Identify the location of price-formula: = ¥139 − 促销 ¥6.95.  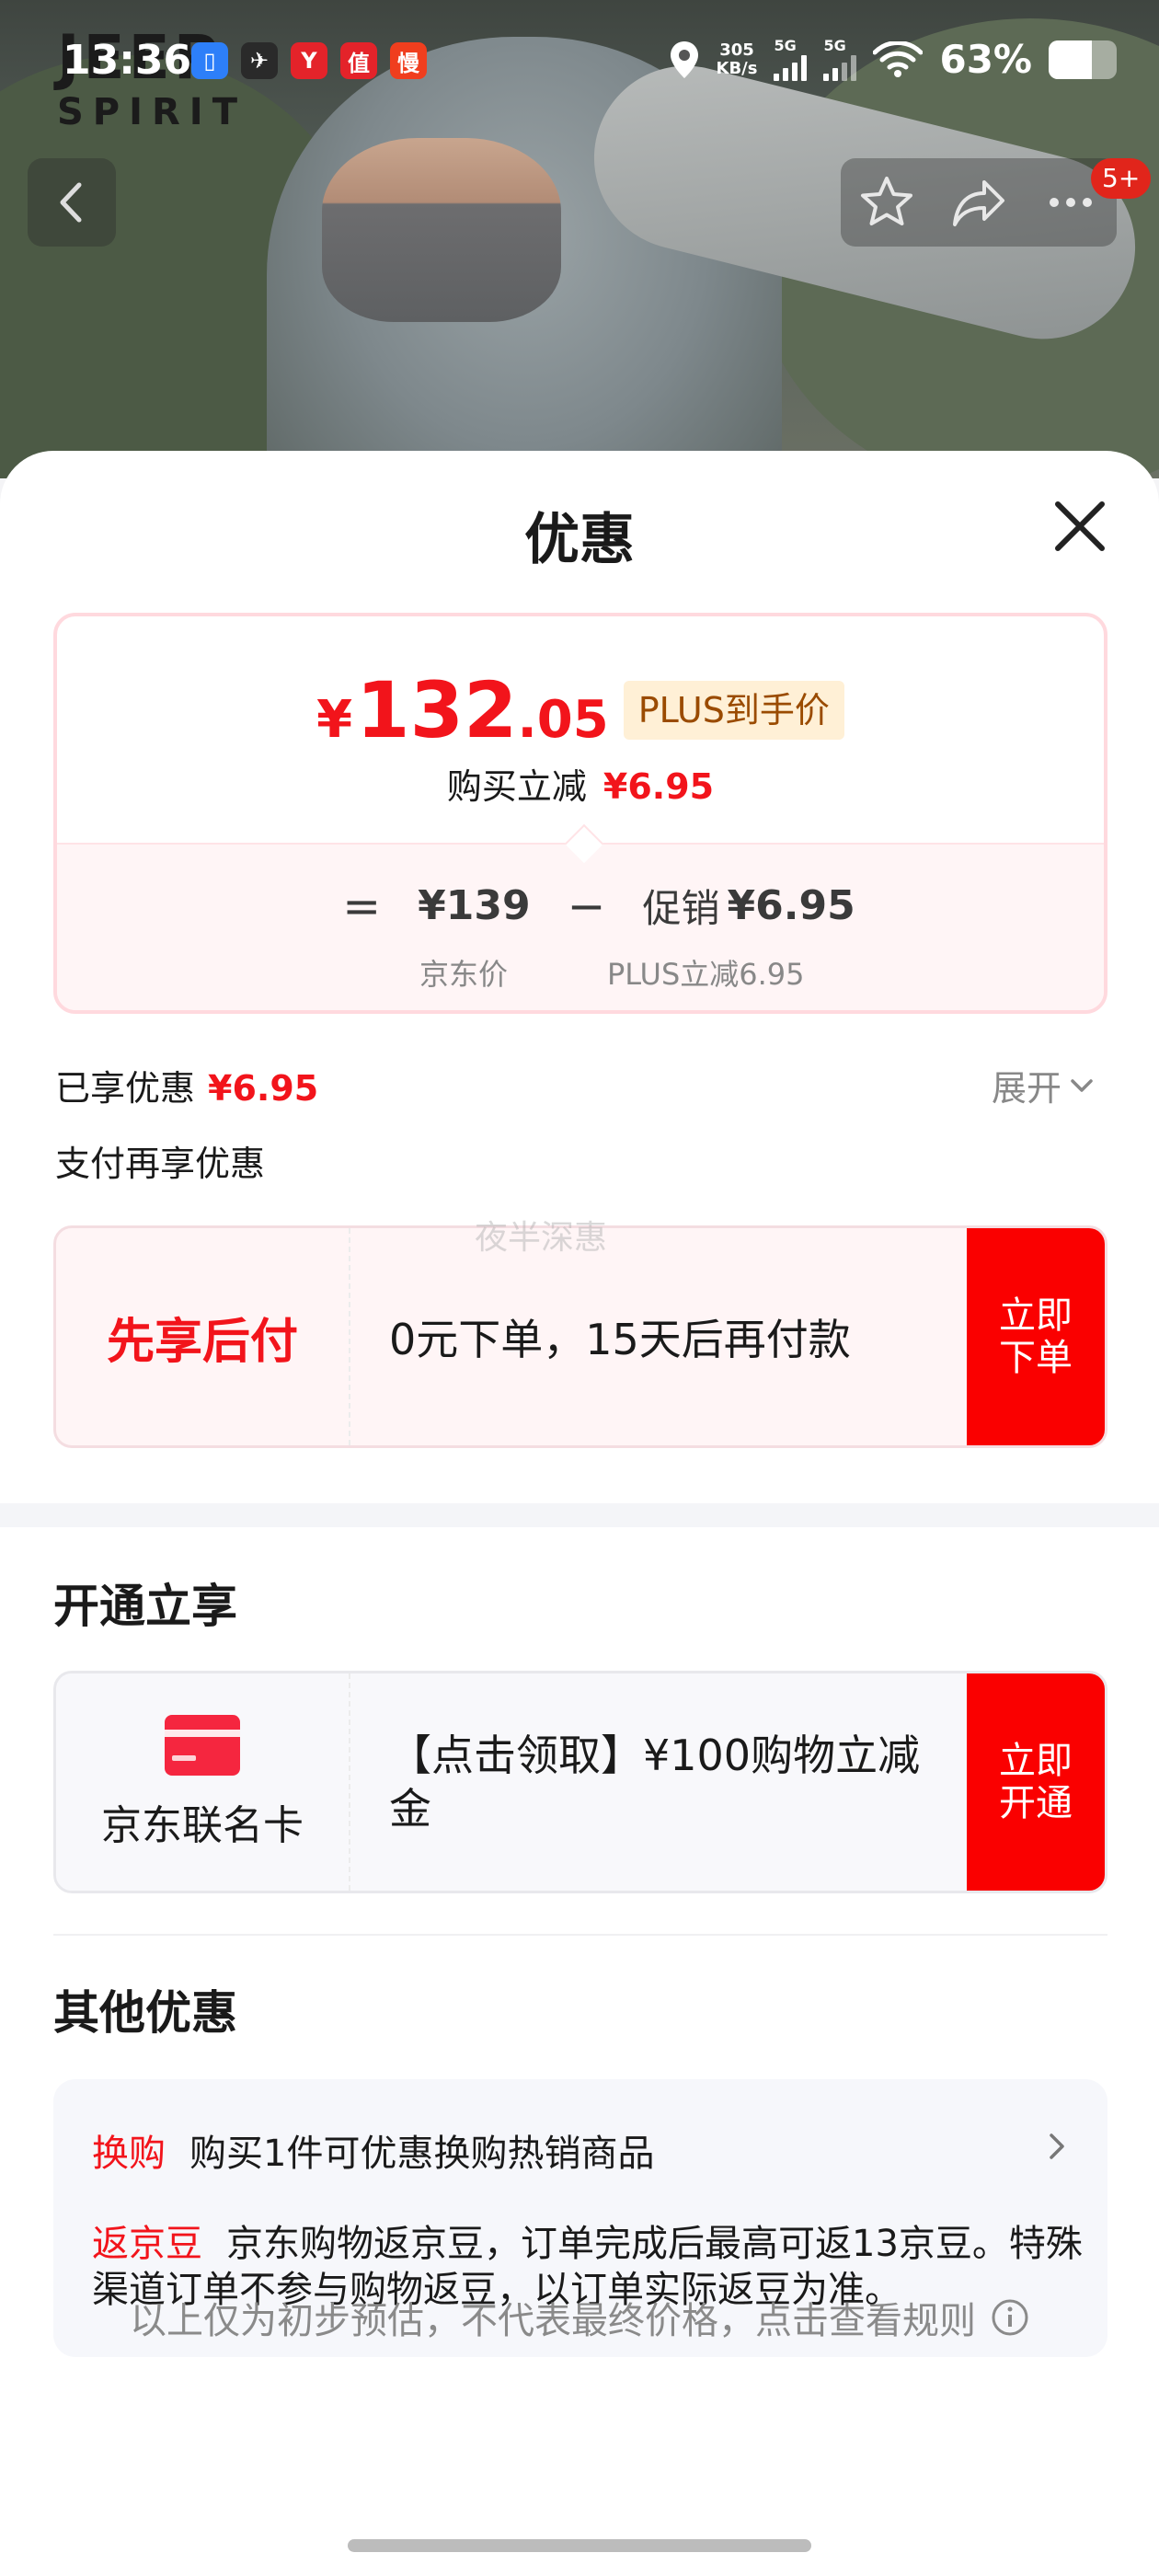
(580, 906).